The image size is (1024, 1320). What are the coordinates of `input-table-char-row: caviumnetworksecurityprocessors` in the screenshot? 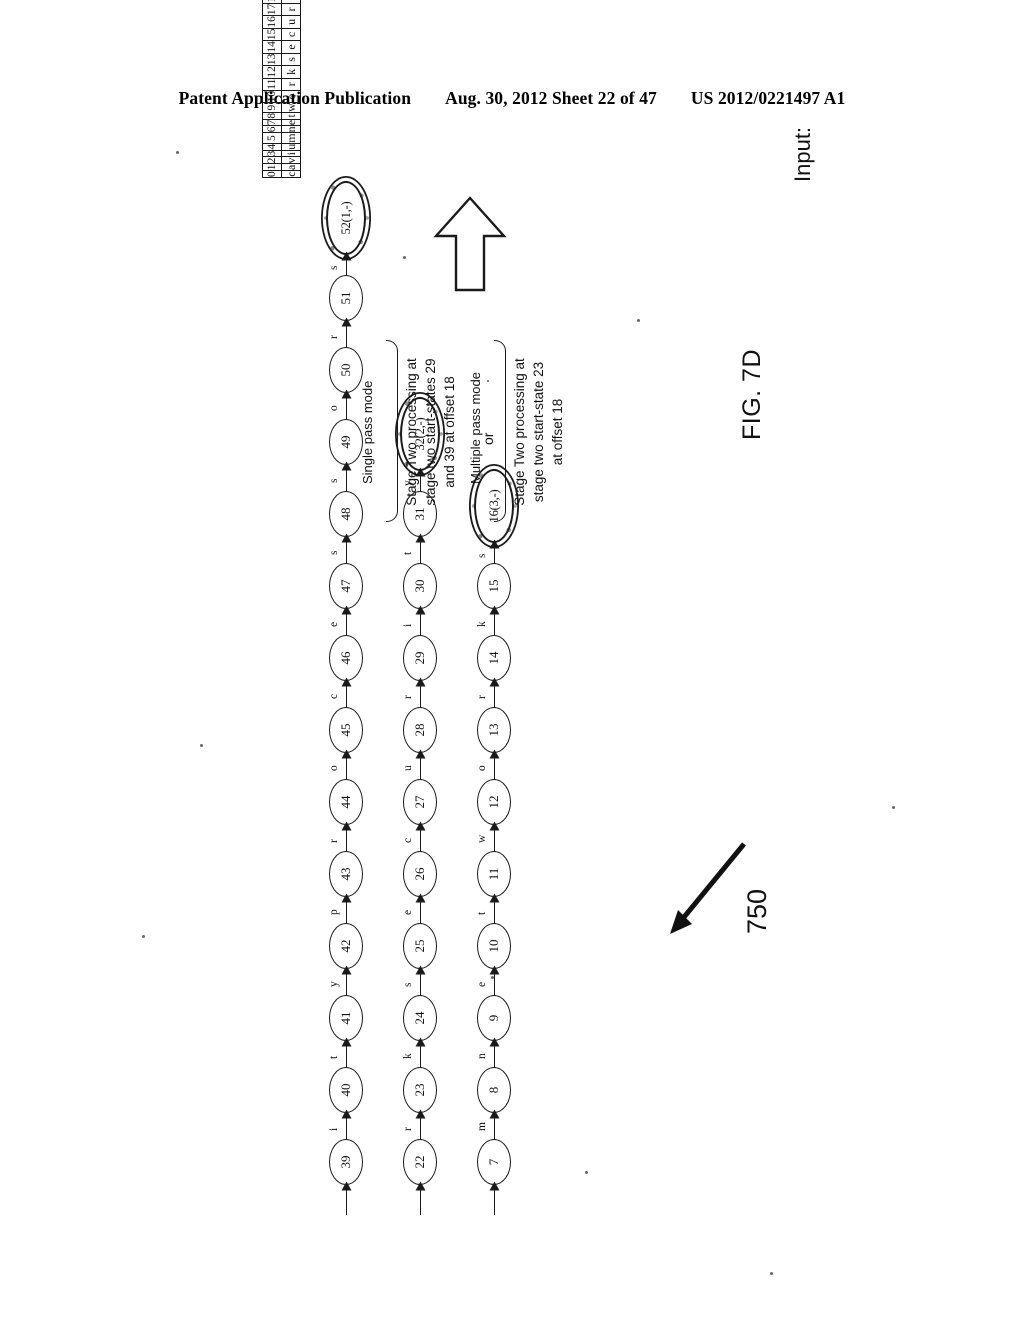 It's located at (291, 89).